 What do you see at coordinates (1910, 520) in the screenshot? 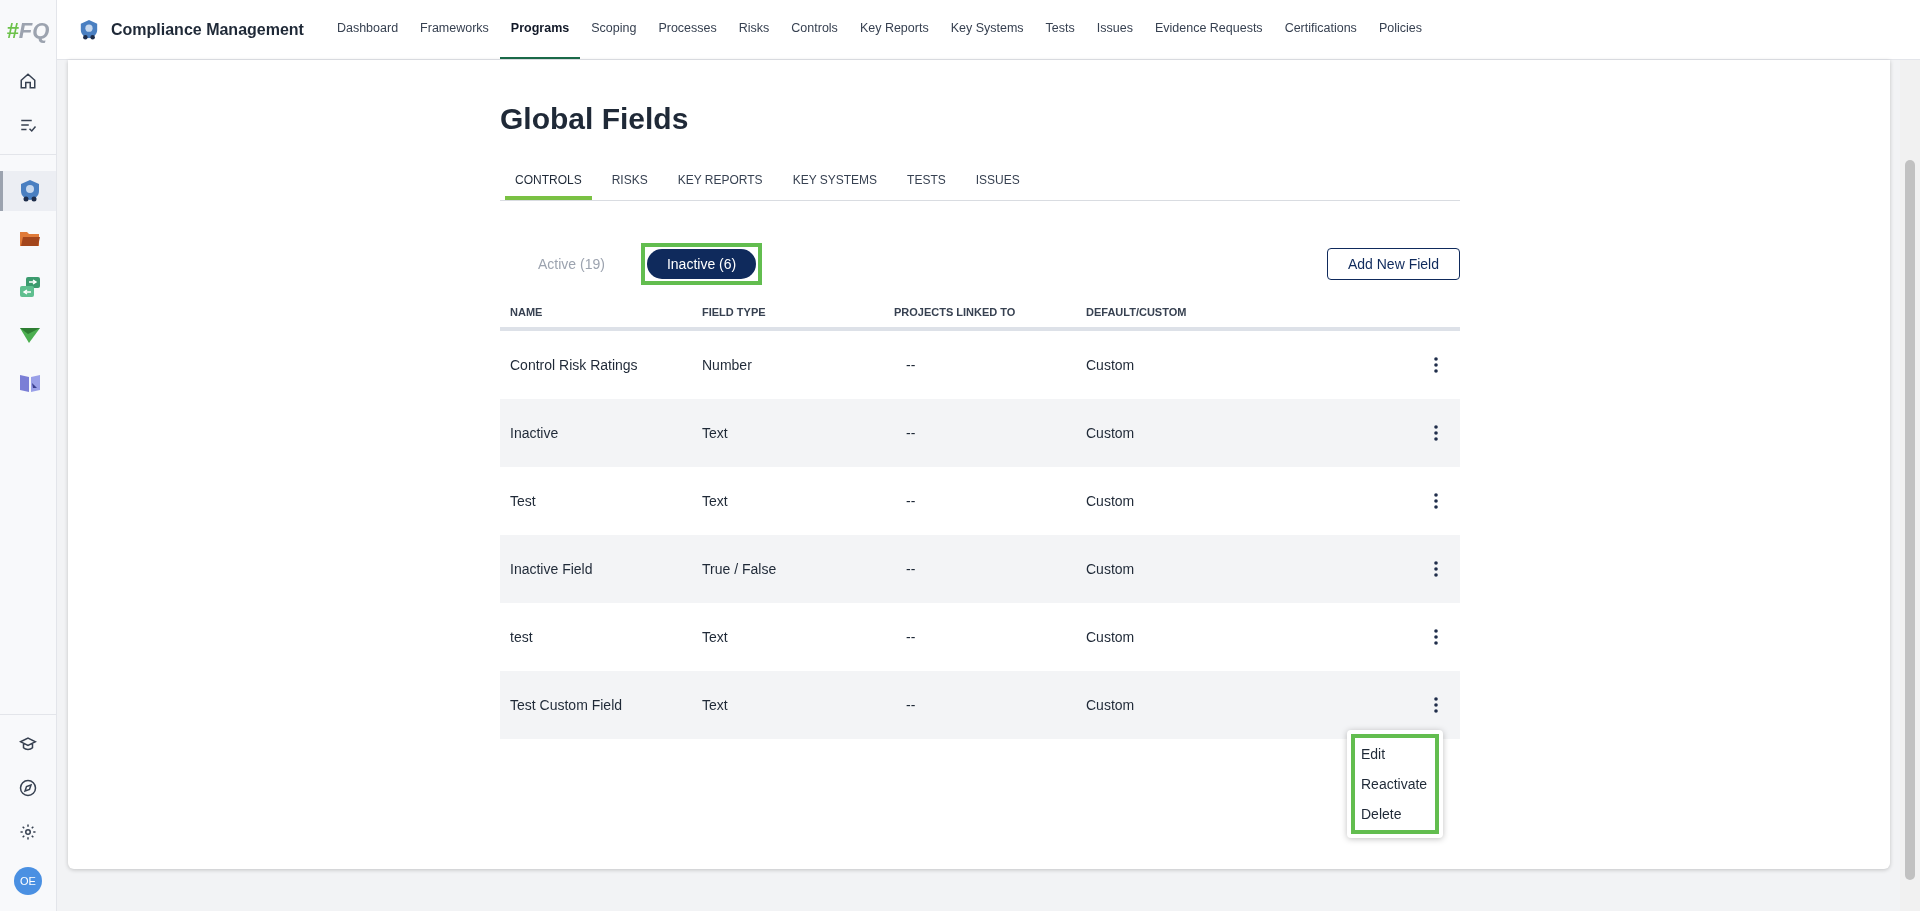
I see `scrollbar-thumb` at bounding box center [1910, 520].